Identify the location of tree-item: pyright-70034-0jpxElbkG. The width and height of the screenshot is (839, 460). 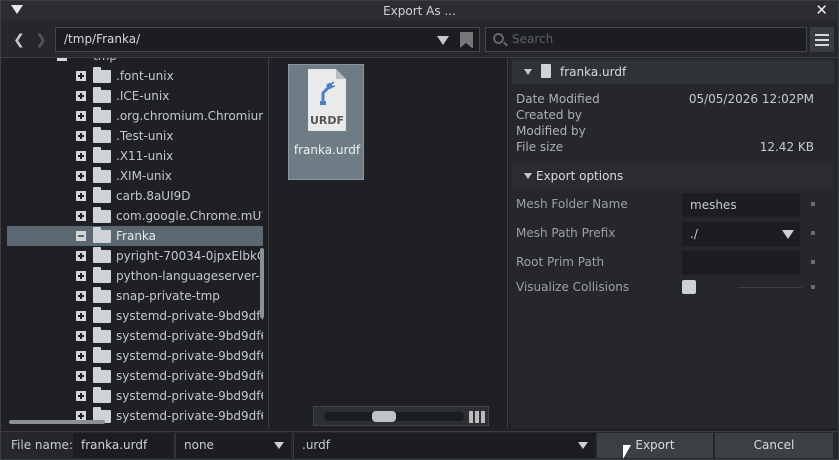
(135, 256).